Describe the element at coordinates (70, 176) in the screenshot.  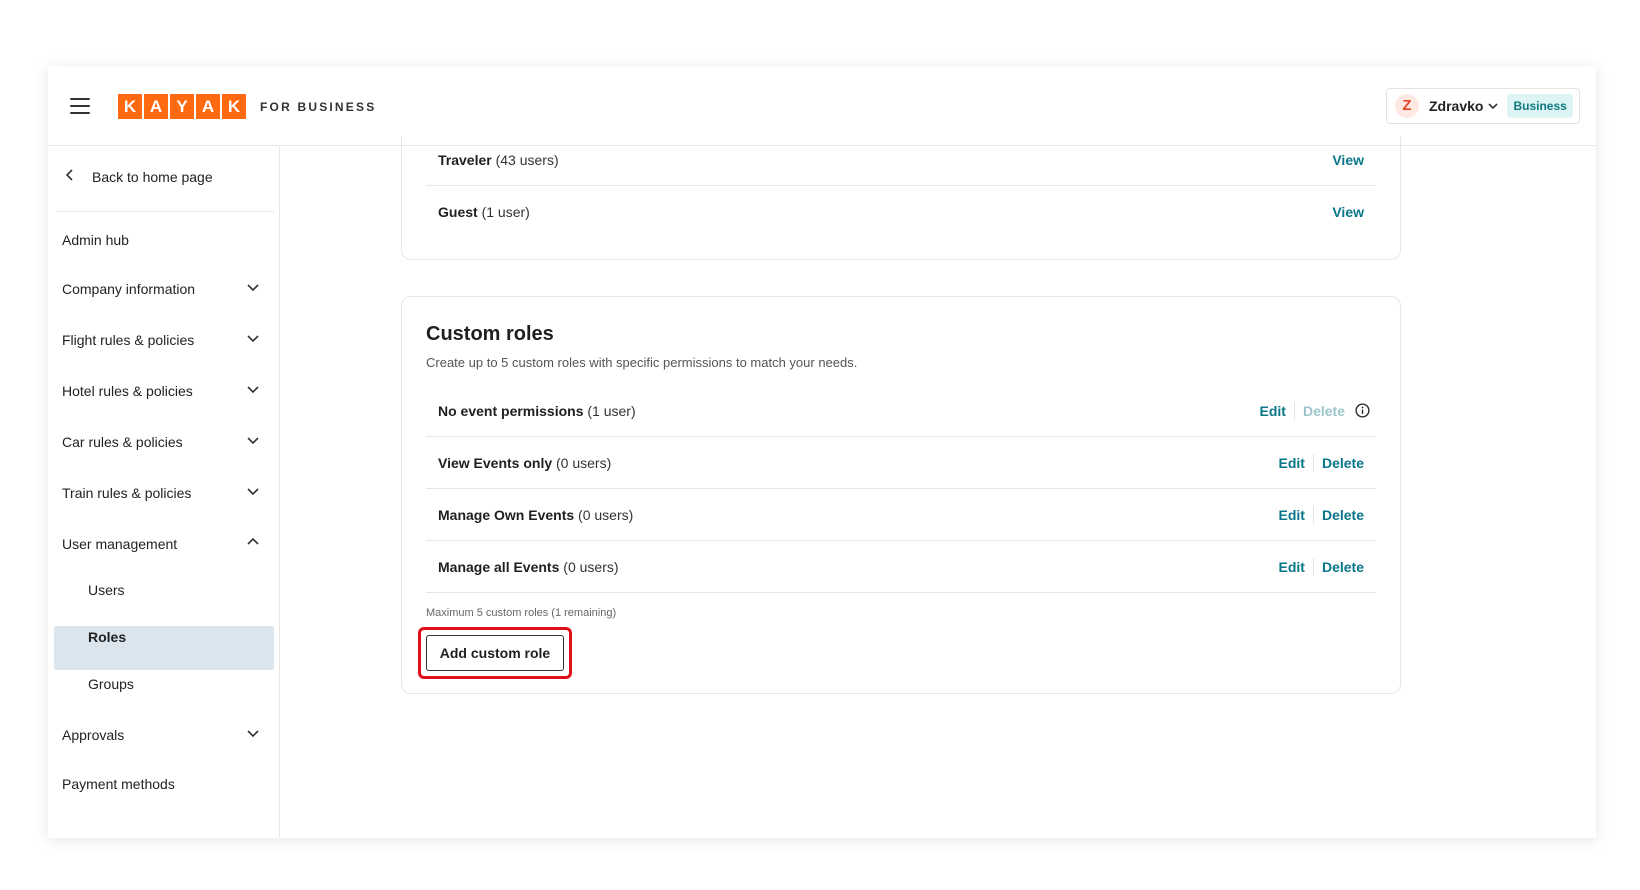
I see `chevron-left-icon` at that location.